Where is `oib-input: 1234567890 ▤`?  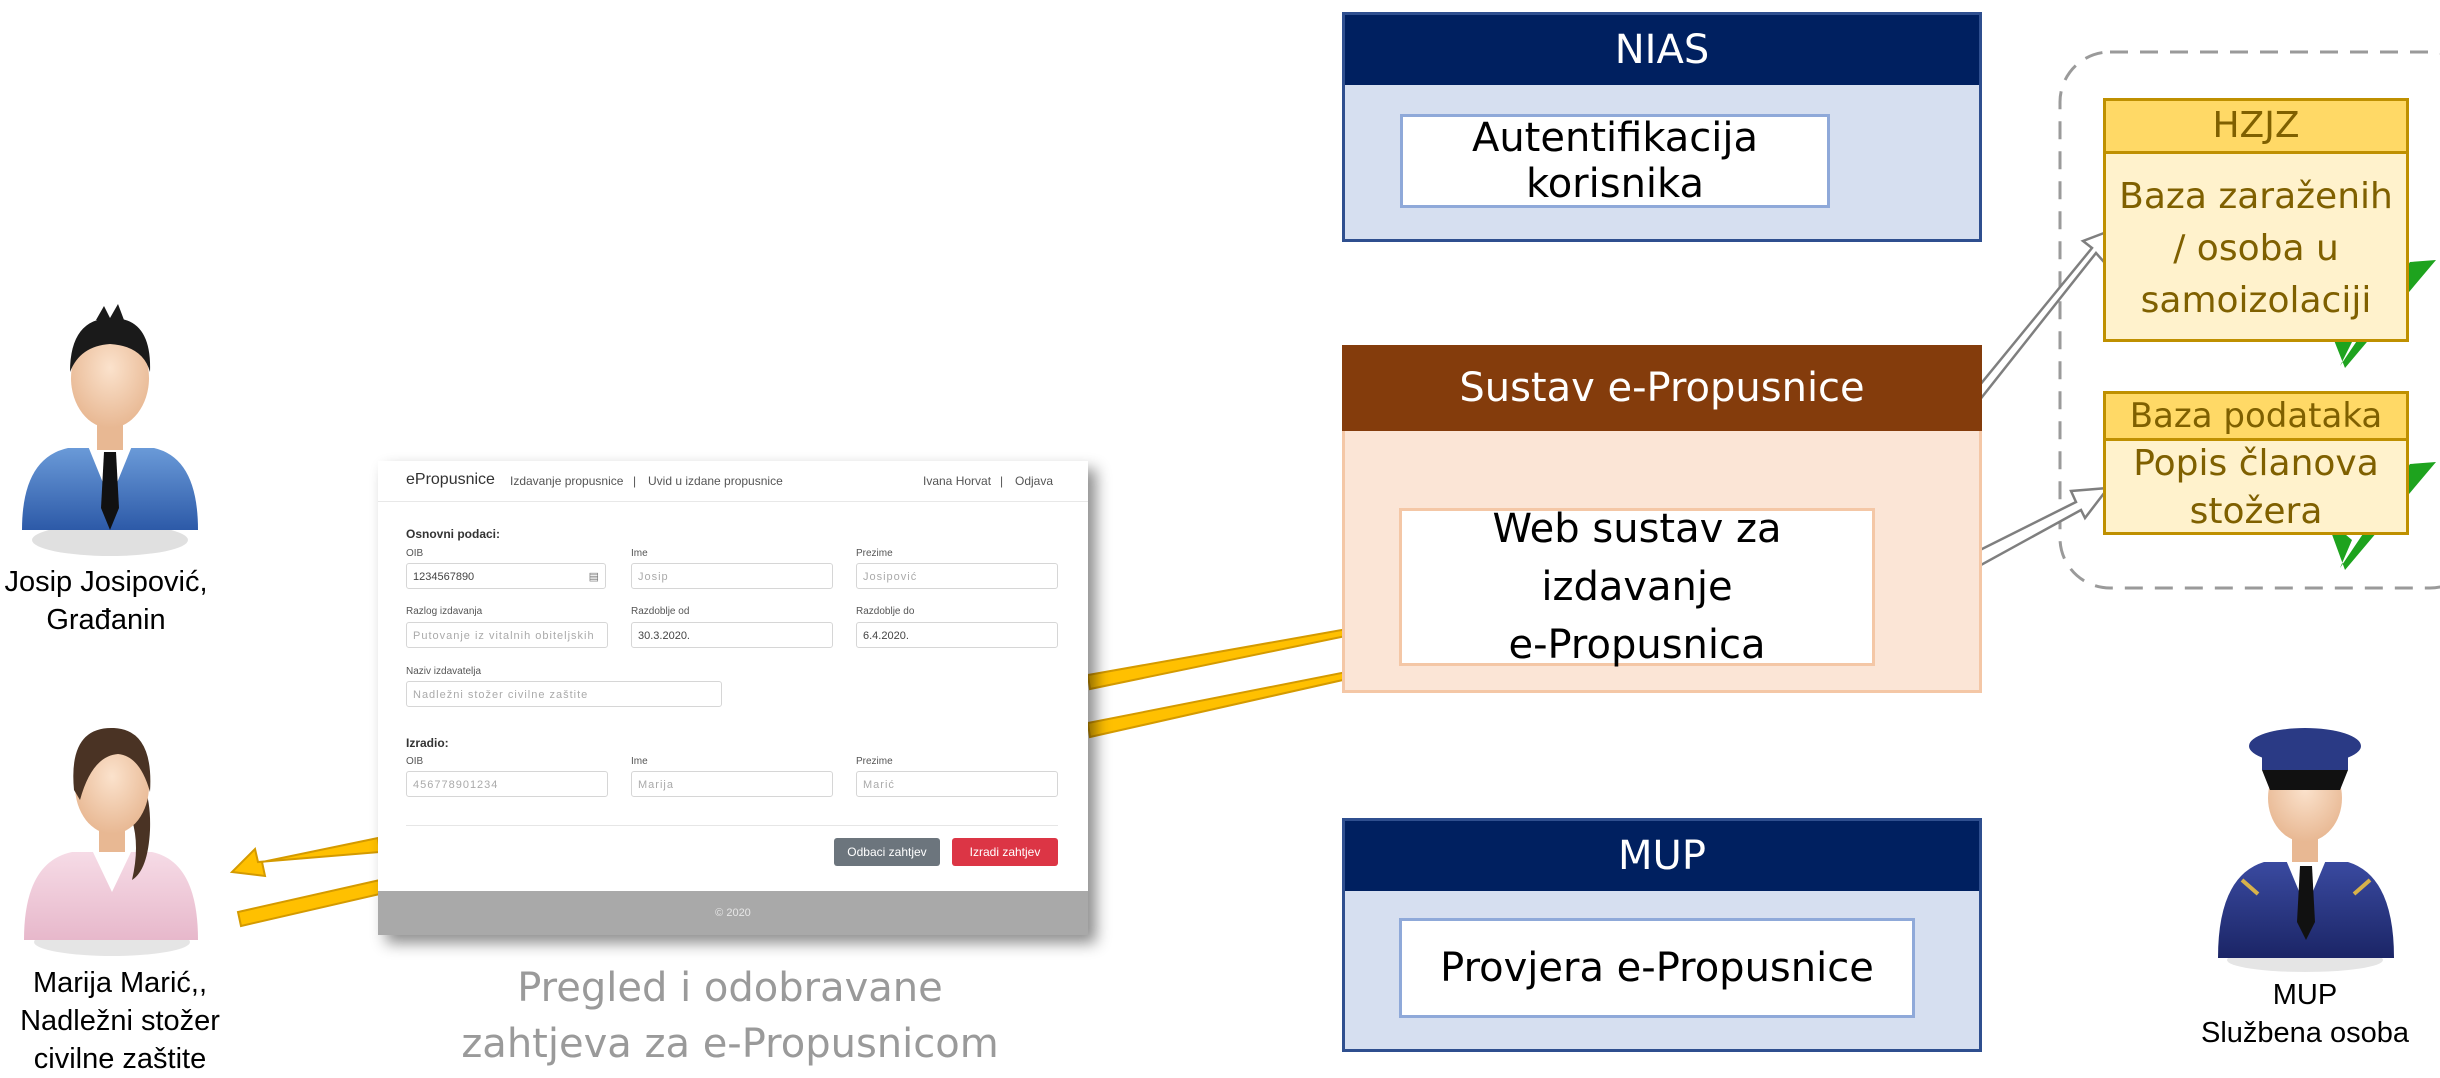 oib-input: 1234567890 ▤ is located at coordinates (506, 576).